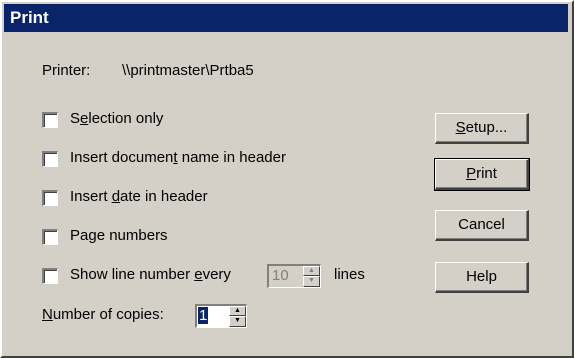  Describe the element at coordinates (103, 314) in the screenshot. I see `copies-label: Number of copies:` at that location.